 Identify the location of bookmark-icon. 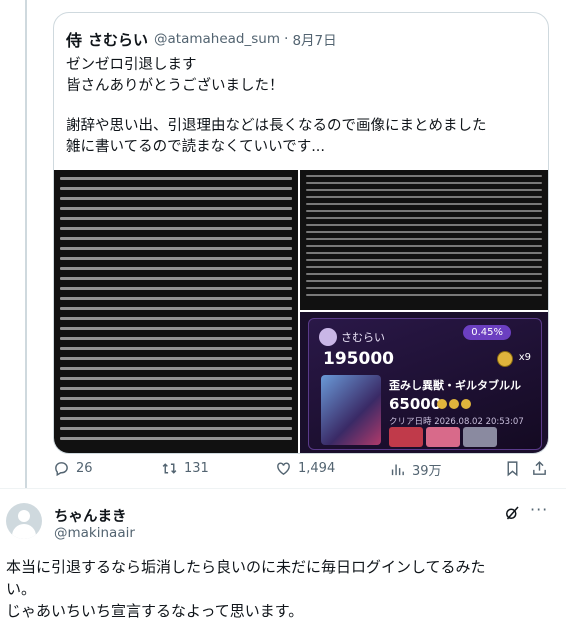
(512, 469).